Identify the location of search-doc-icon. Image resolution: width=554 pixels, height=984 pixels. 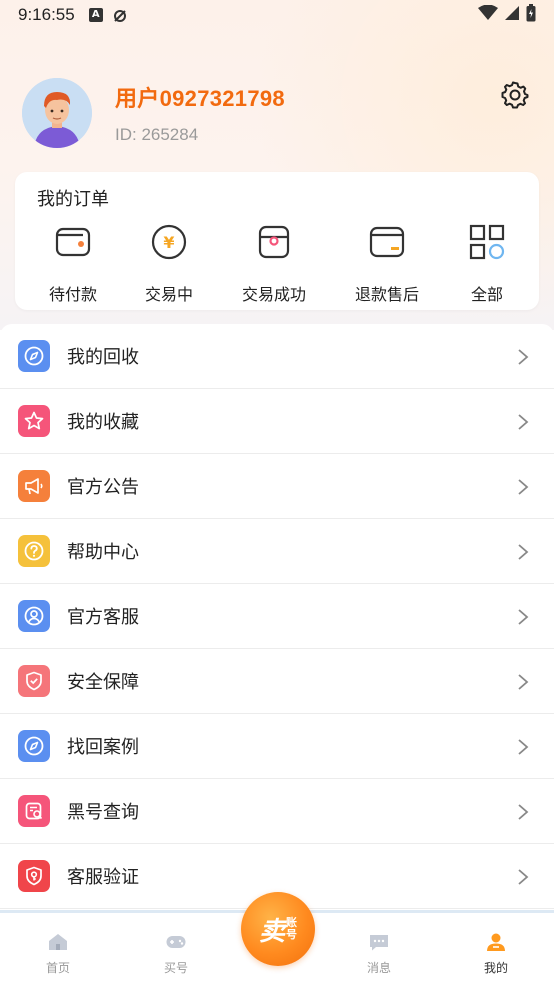
(34, 811).